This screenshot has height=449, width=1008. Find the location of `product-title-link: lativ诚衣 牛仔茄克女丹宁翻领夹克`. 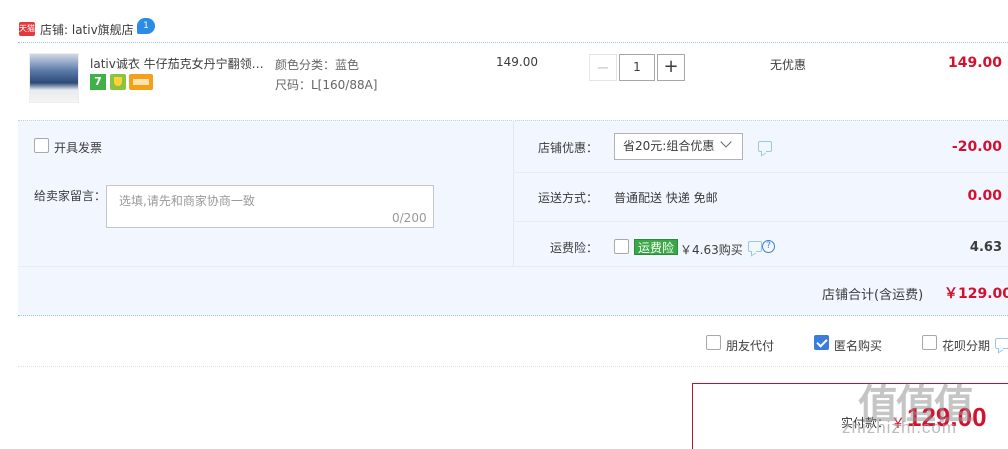

product-title-link: lativ诚衣 牛仔茄克女丹宁翻领夹克 is located at coordinates (181, 63).